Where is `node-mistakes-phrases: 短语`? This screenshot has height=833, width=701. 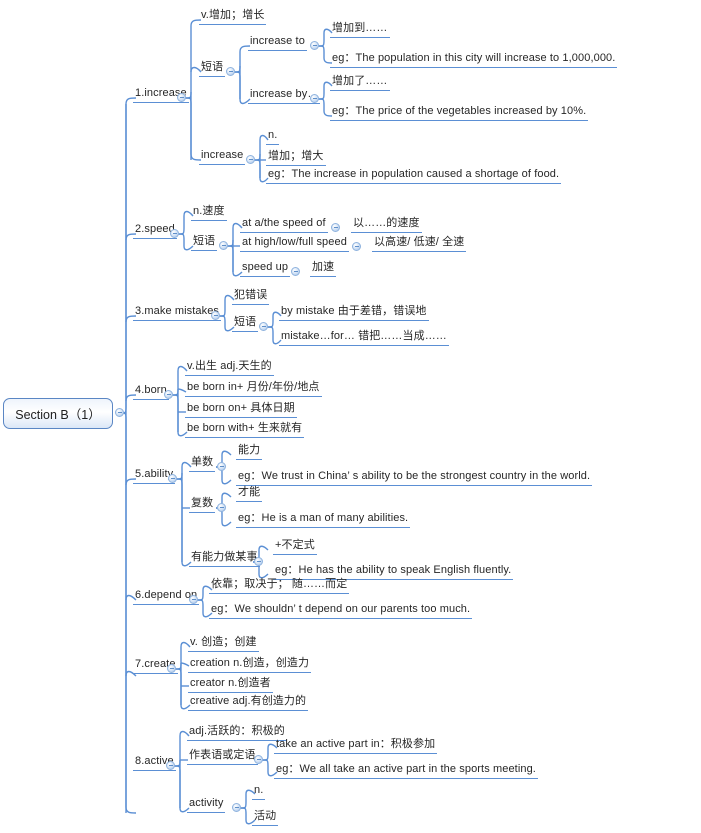
node-mistakes-phrases: 短语 is located at coordinates (245, 324).